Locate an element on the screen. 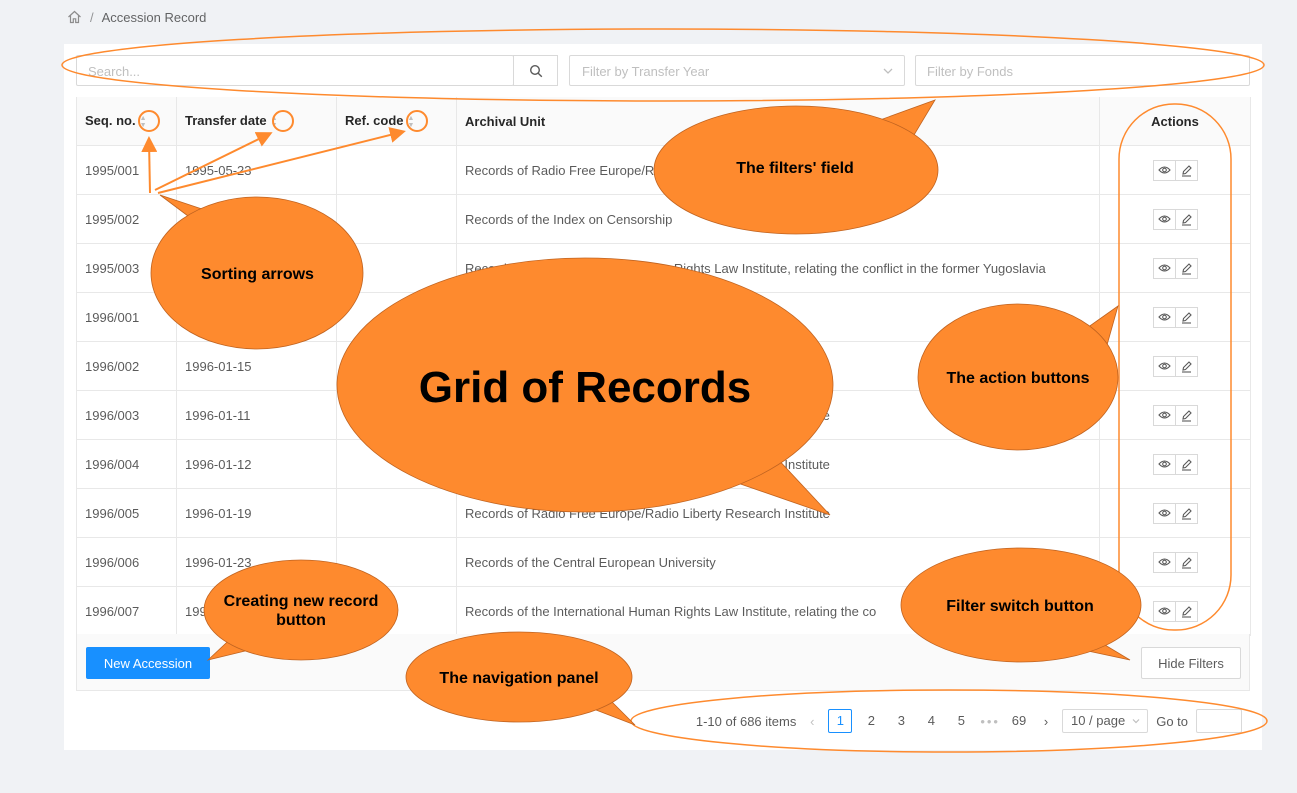 This screenshot has width=1297, height=793. column-header-actions: Actions is located at coordinates (1175, 121).